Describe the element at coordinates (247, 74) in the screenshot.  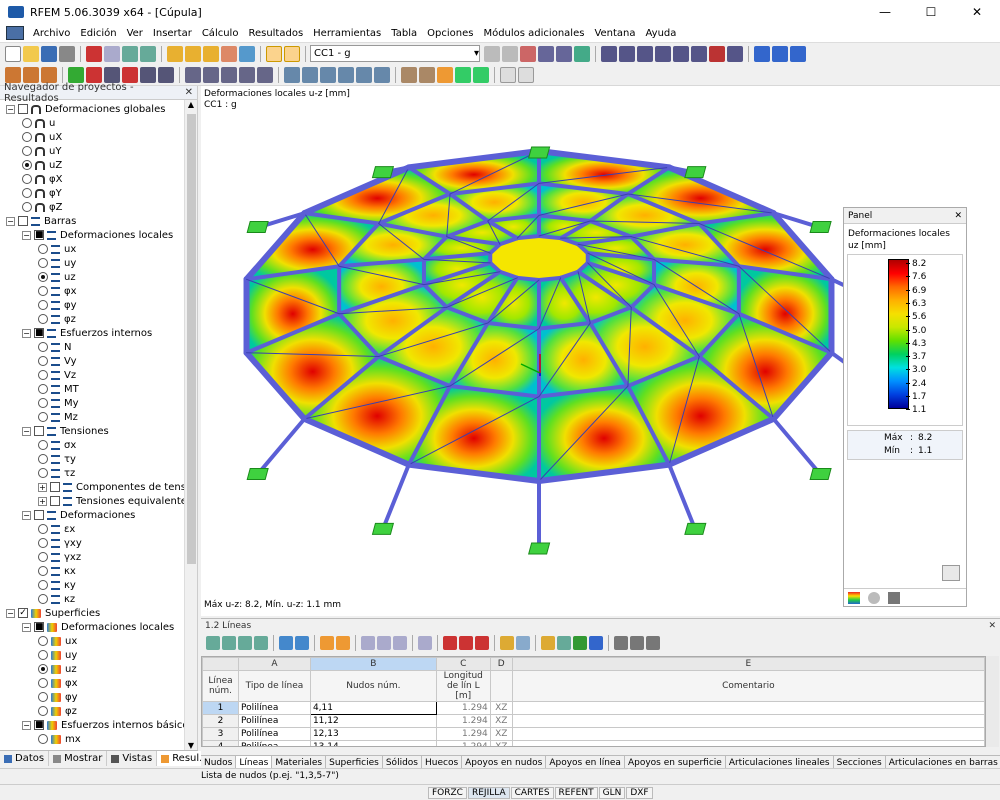
I see `guide-icon` at that location.